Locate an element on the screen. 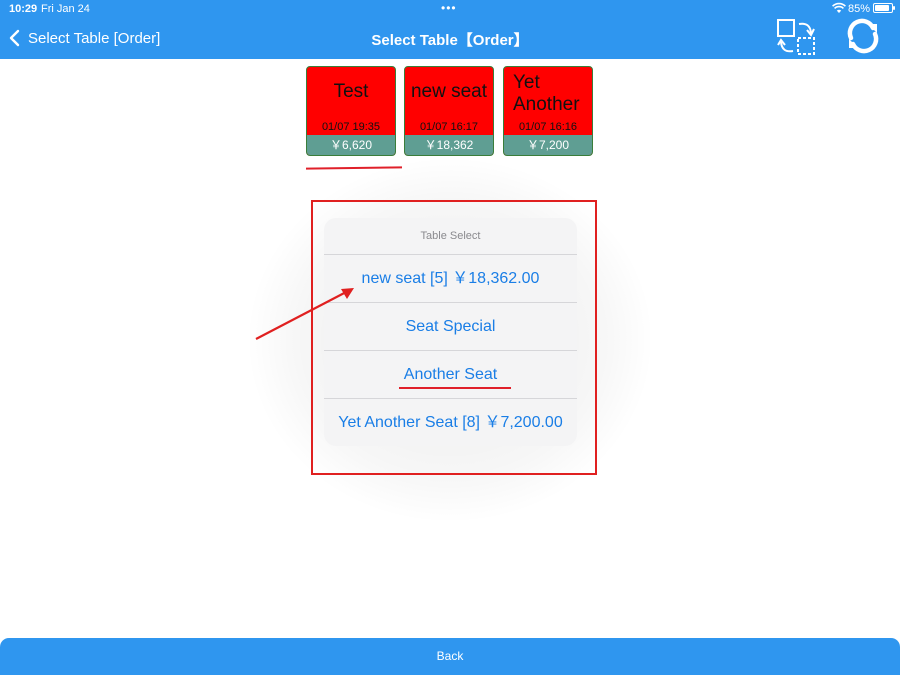 This screenshot has height=675, width=900. wifi-icon is located at coordinates (839, 7).